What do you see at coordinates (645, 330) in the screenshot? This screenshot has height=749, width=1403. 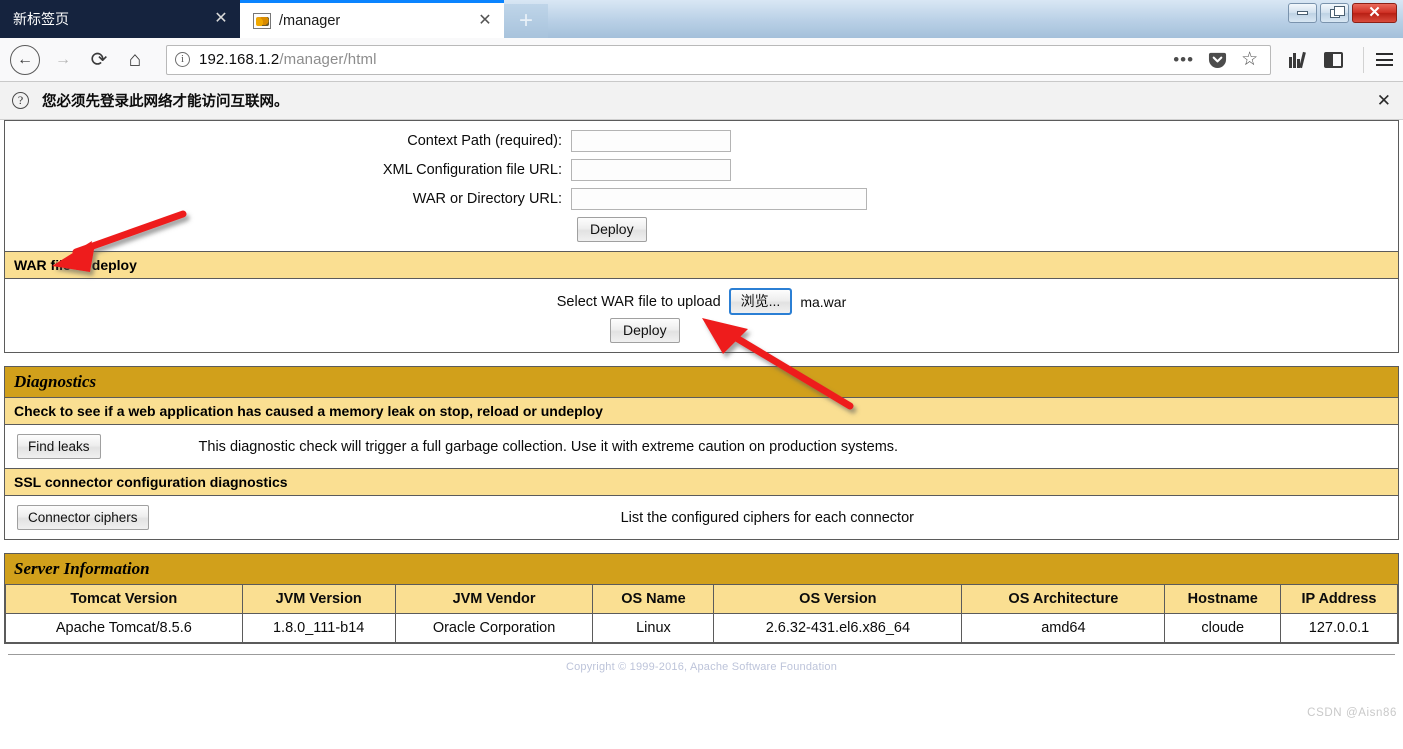 I see `deploy-war-button: Deploy` at bounding box center [645, 330].